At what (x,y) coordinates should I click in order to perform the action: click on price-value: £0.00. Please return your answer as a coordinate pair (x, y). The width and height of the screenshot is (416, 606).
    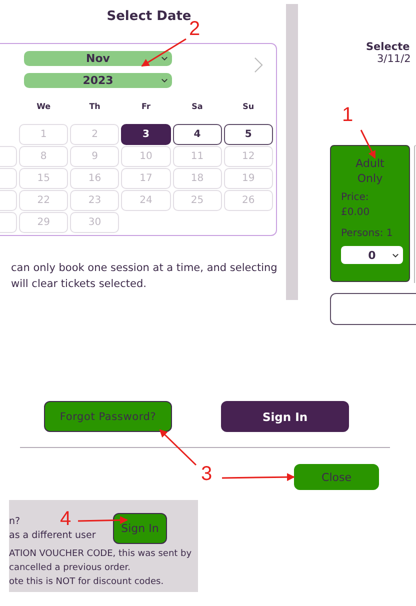
    Looking at the image, I should click on (356, 213).